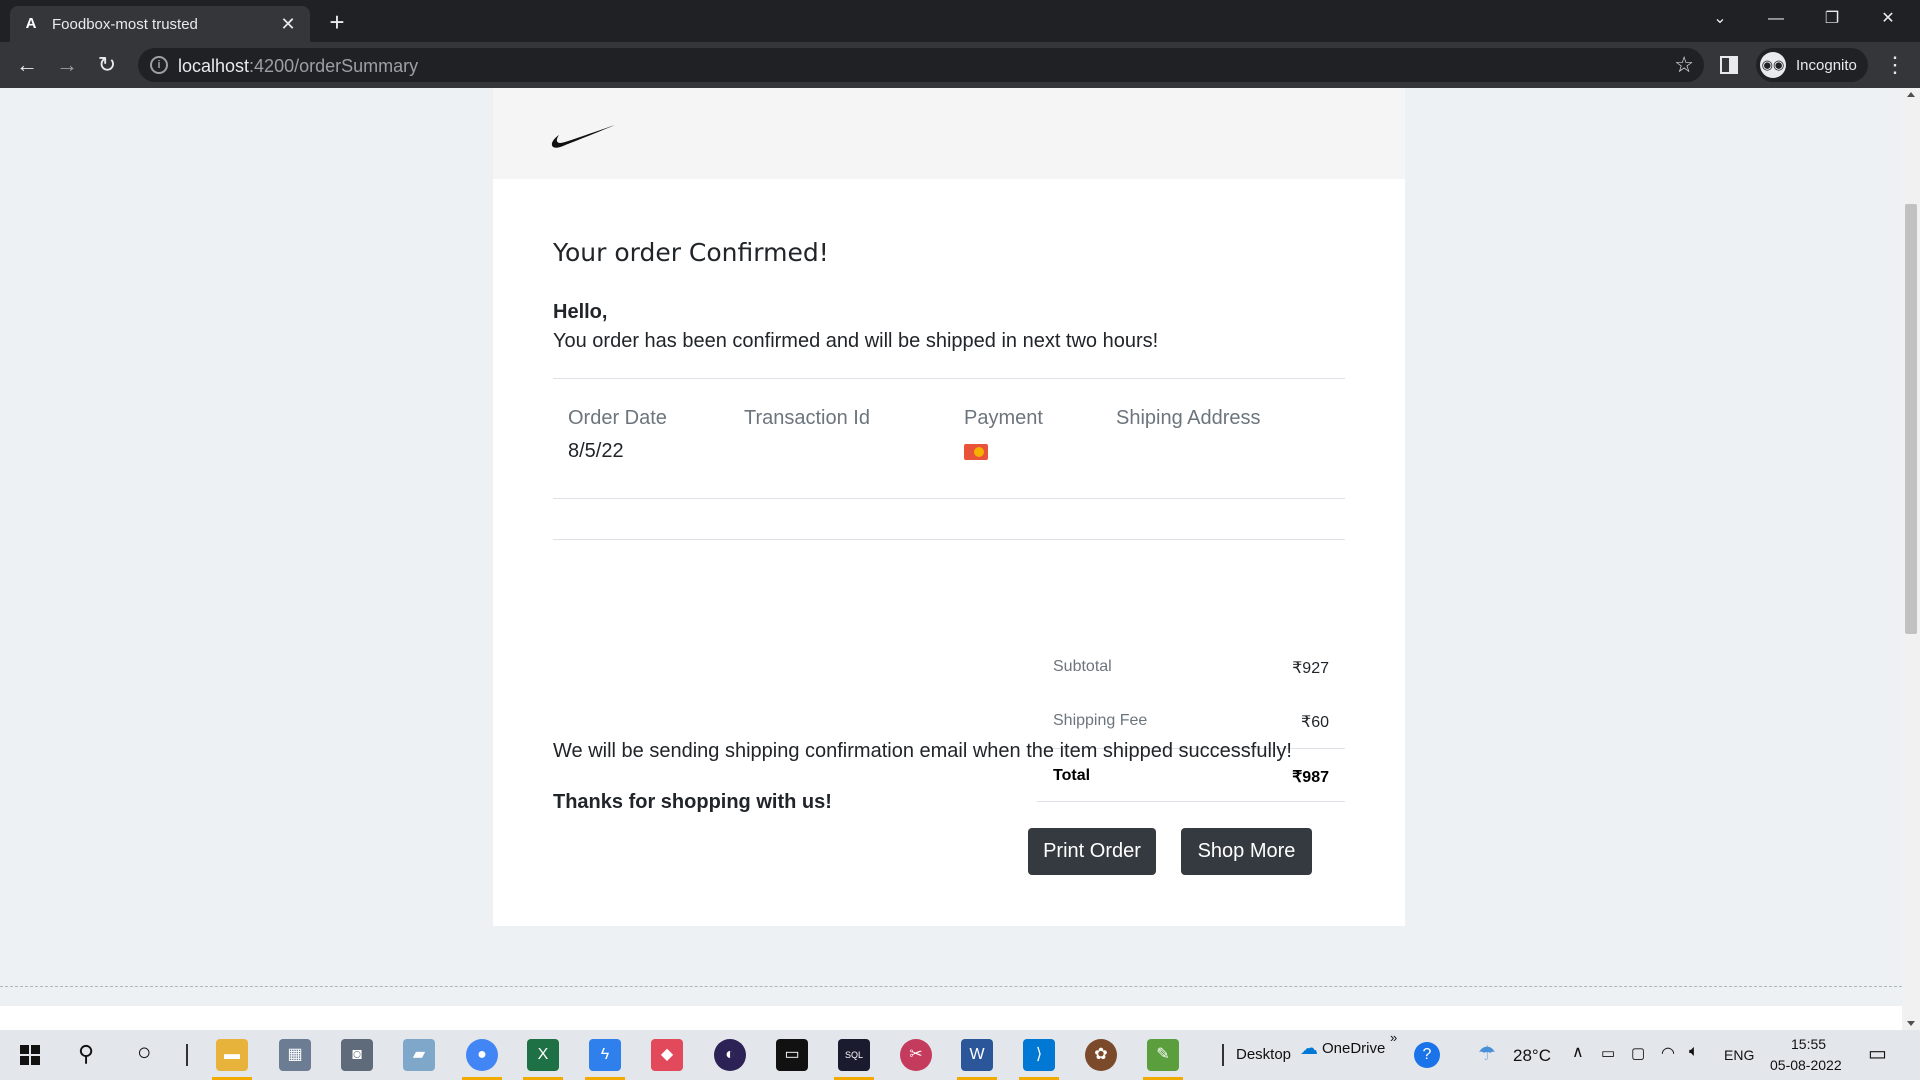  I want to click on subtotal-label: Subtotal, so click(1082, 666).